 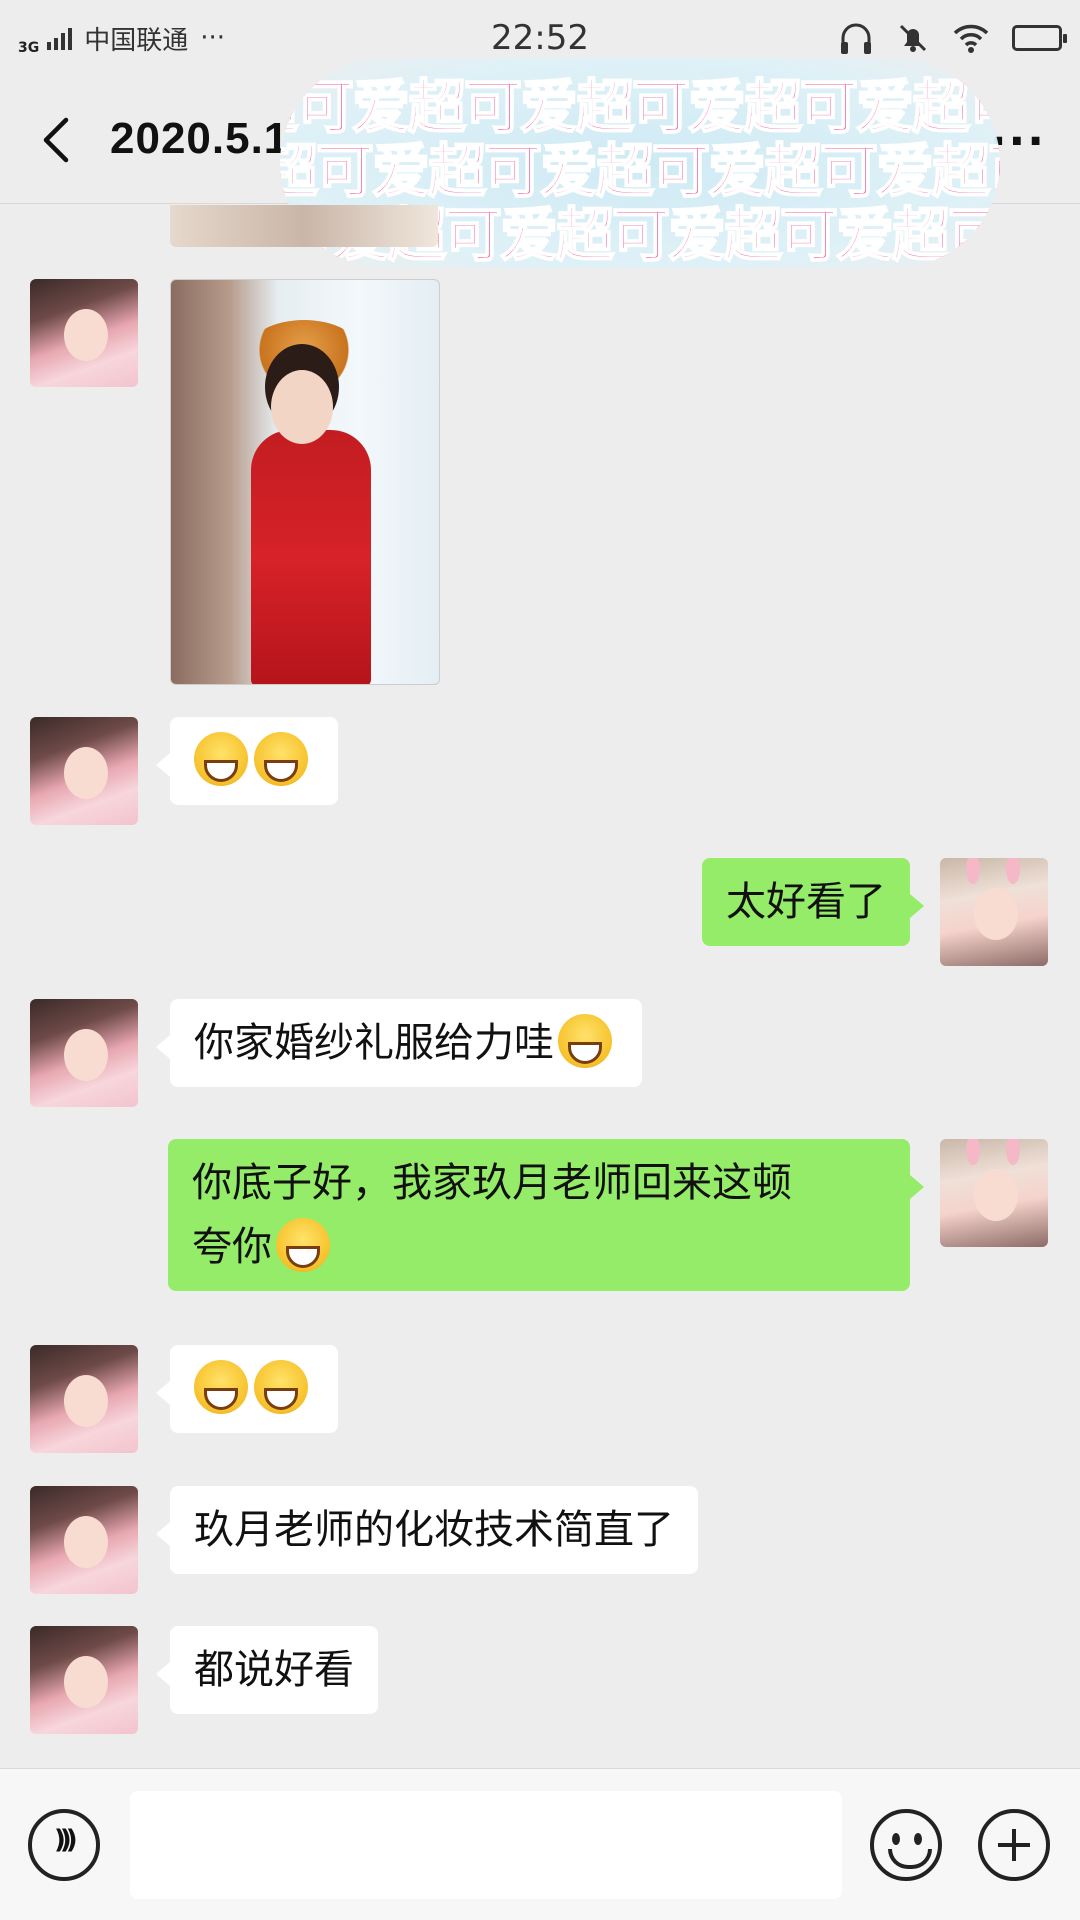 What do you see at coordinates (1039, 38) in the screenshot?
I see `battery-icon` at bounding box center [1039, 38].